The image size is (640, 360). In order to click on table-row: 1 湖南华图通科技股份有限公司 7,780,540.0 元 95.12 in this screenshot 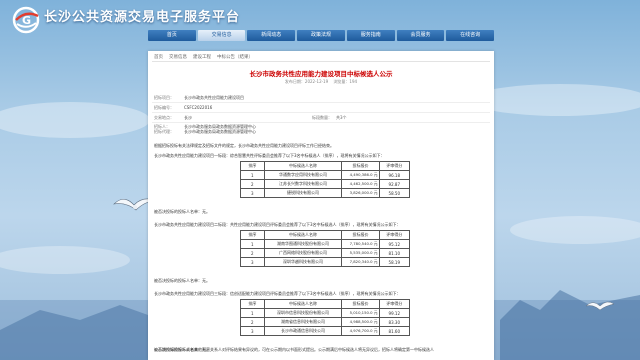, I will do `click(325, 244)`.